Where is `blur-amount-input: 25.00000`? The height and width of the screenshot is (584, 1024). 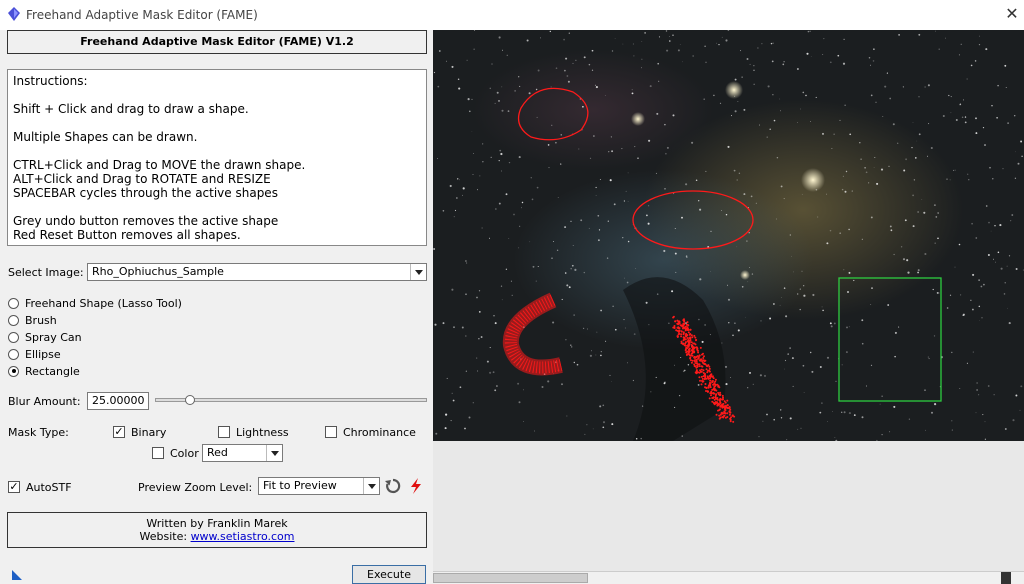 blur-amount-input: 25.00000 is located at coordinates (118, 401).